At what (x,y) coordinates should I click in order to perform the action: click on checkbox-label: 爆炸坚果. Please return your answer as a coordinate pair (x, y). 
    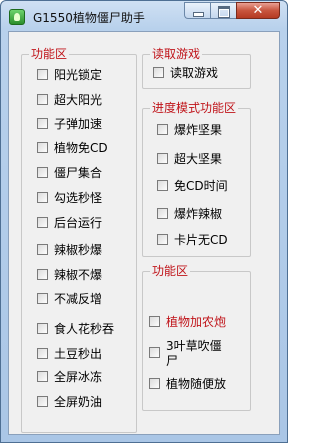
    Looking at the image, I should click on (198, 130).